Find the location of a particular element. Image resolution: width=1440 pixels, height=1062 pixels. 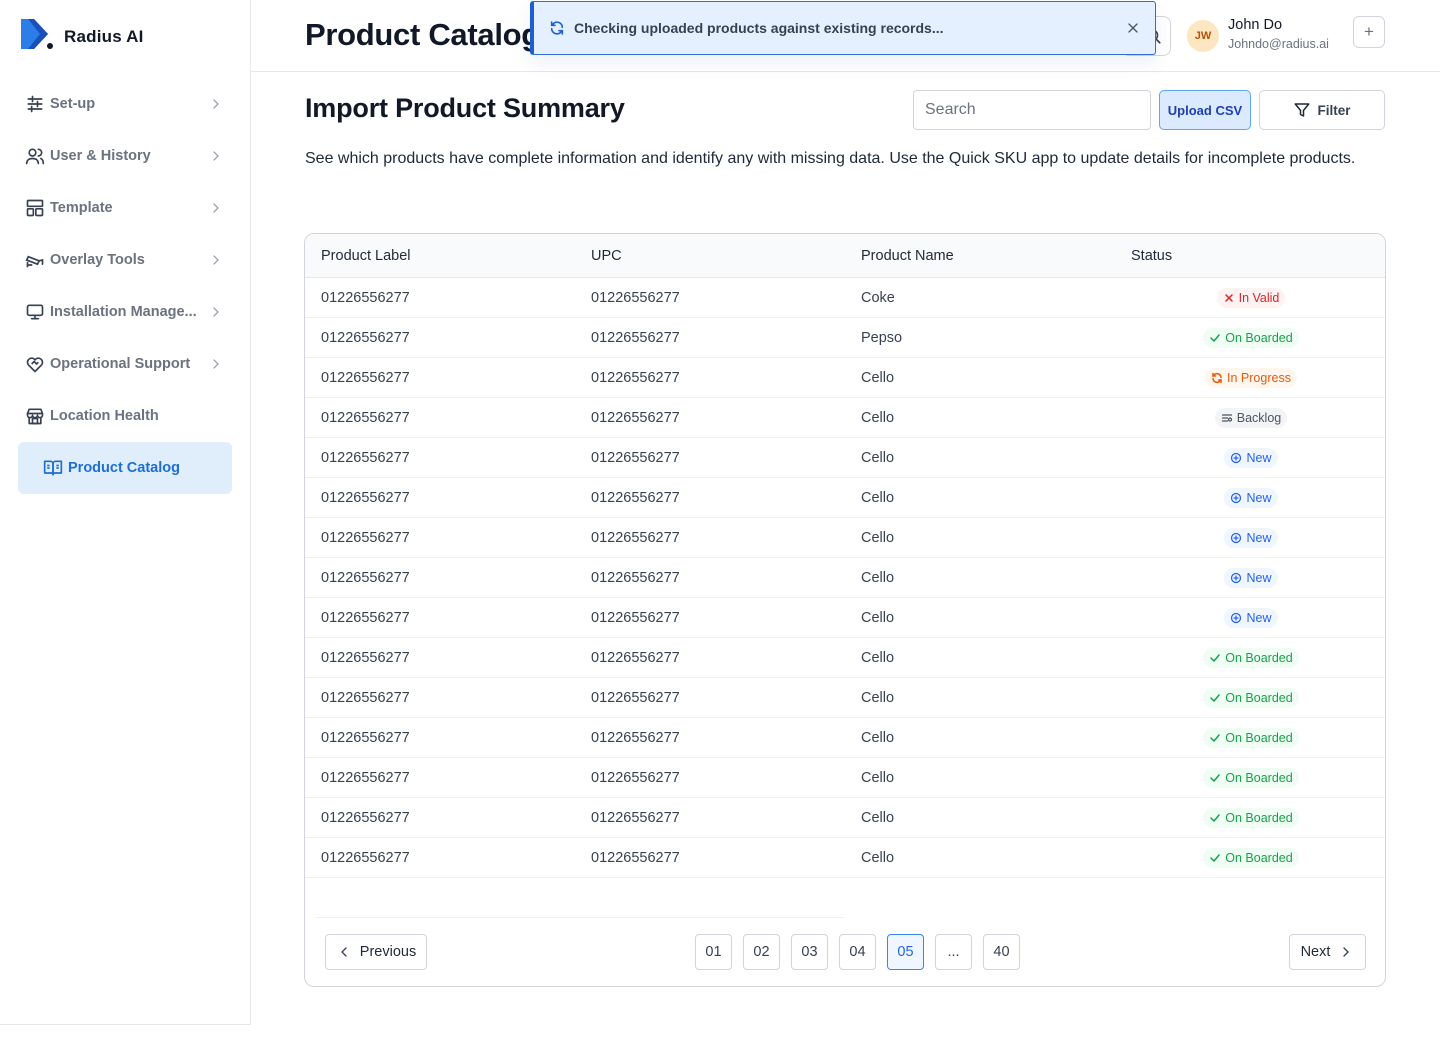

cell-product-name: Coke is located at coordinates (878, 297).